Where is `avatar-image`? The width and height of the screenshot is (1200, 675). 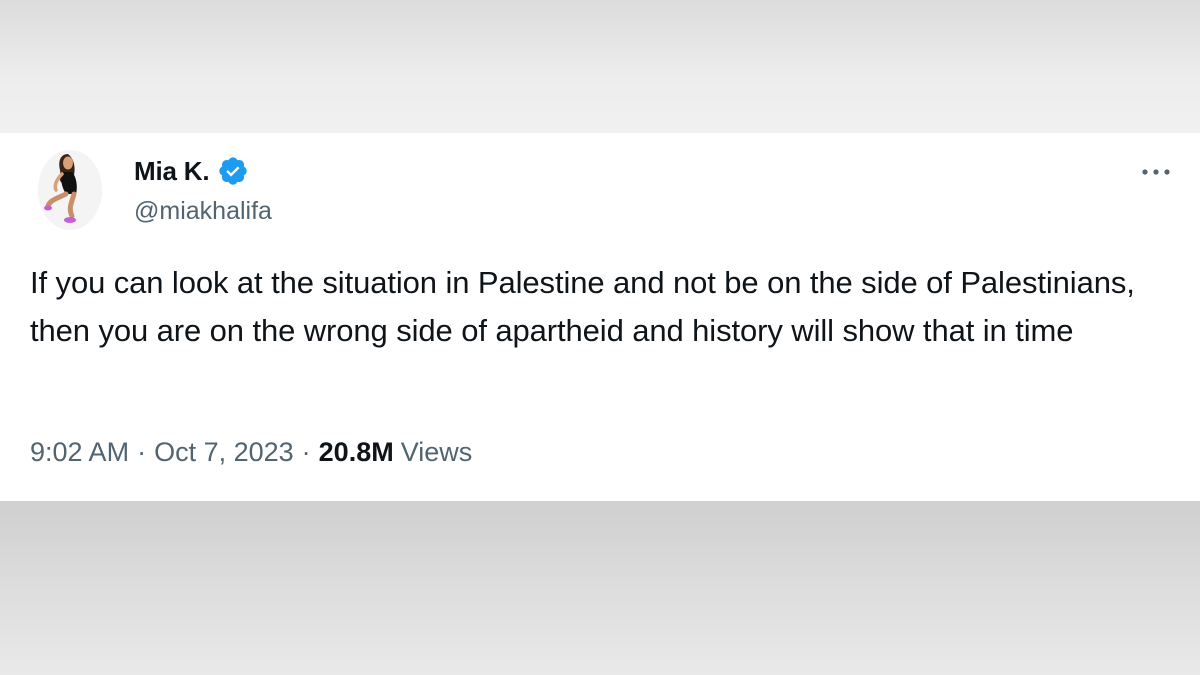 avatar-image is located at coordinates (70, 190).